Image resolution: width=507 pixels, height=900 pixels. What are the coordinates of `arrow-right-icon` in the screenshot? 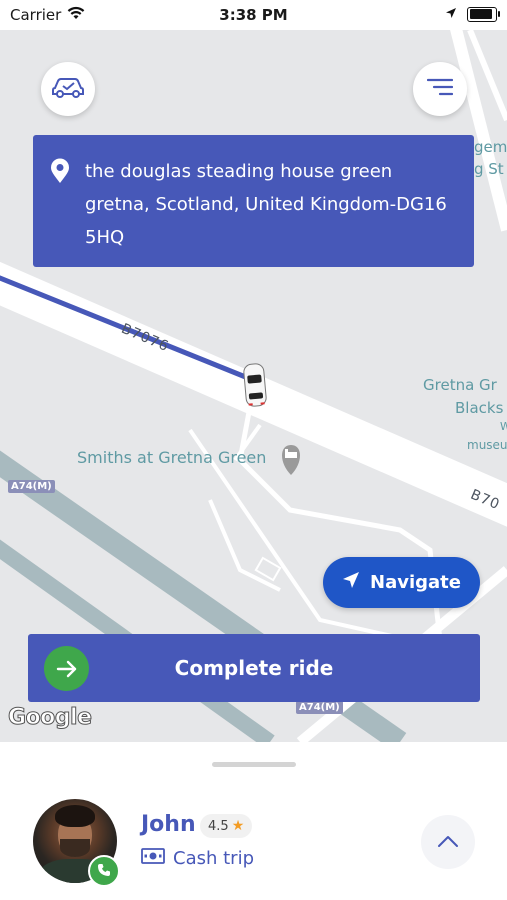 It's located at (66, 668).